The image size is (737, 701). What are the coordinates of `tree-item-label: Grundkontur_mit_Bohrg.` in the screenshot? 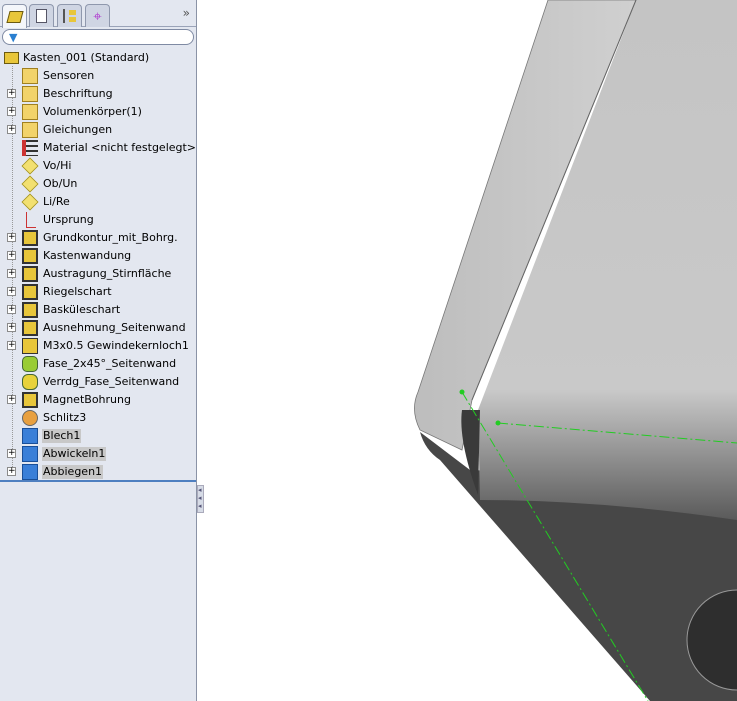 It's located at (110, 237).